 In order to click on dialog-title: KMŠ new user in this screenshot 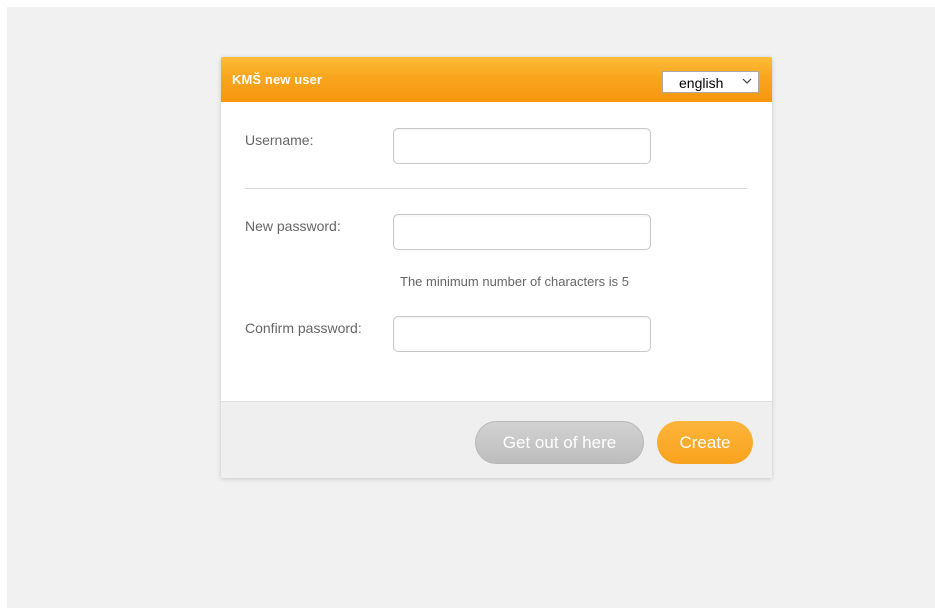, I will do `click(277, 79)`.